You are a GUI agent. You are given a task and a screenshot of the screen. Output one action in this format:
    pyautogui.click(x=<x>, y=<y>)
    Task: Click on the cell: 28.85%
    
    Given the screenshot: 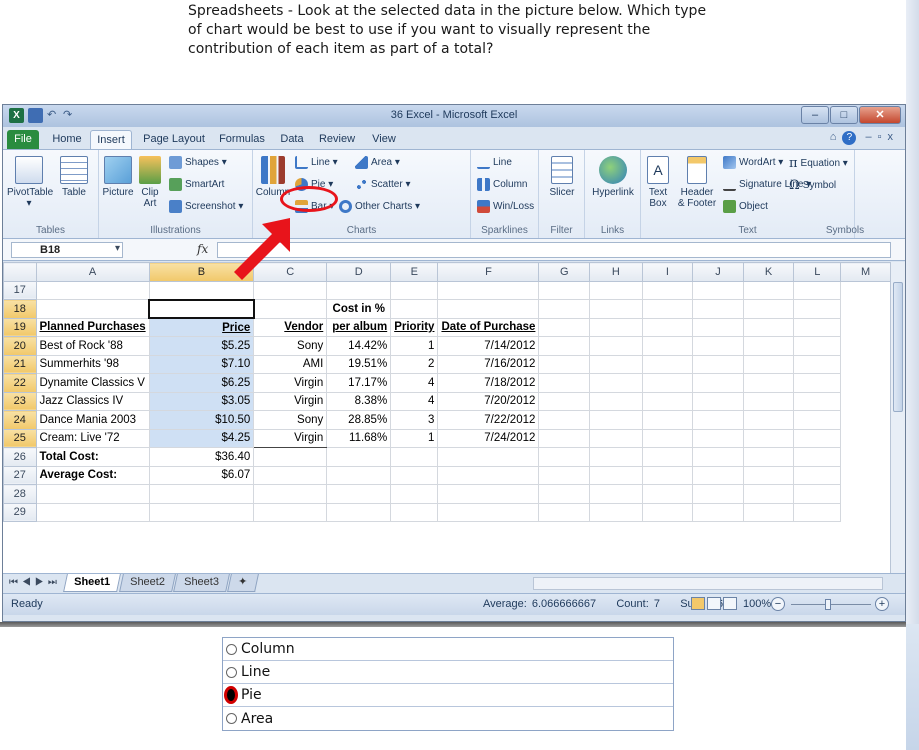 What is the action you would take?
    pyautogui.click(x=359, y=420)
    